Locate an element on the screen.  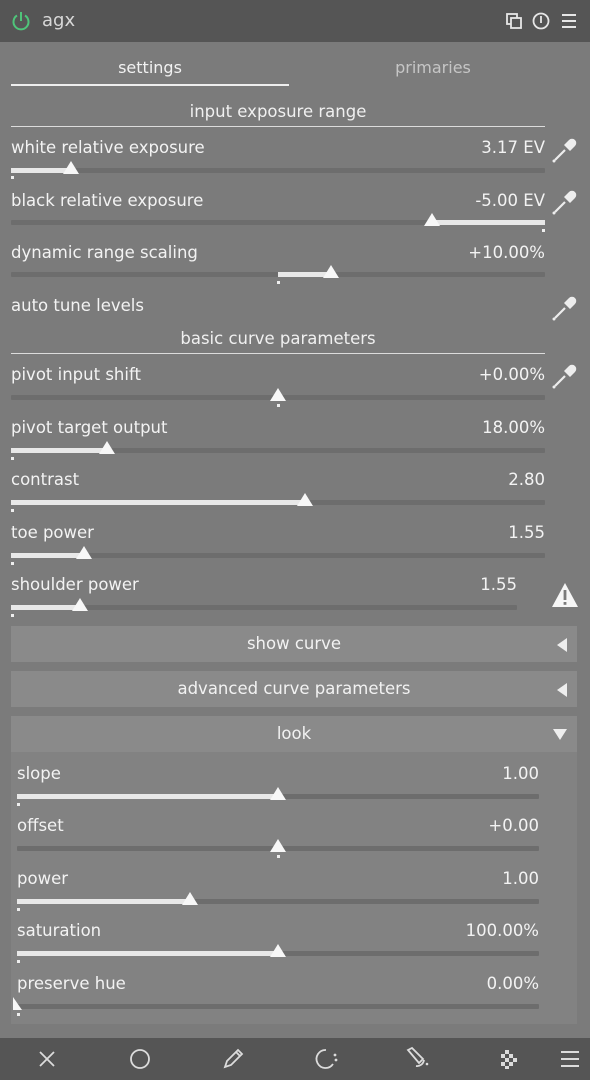
circle-mask-icon is located at coordinates (140, 1059).